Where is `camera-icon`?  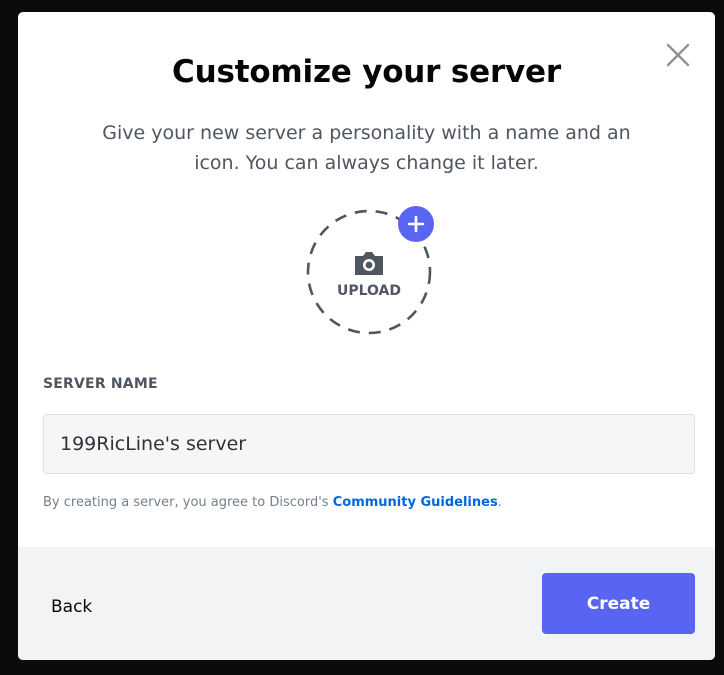 camera-icon is located at coordinates (369, 263).